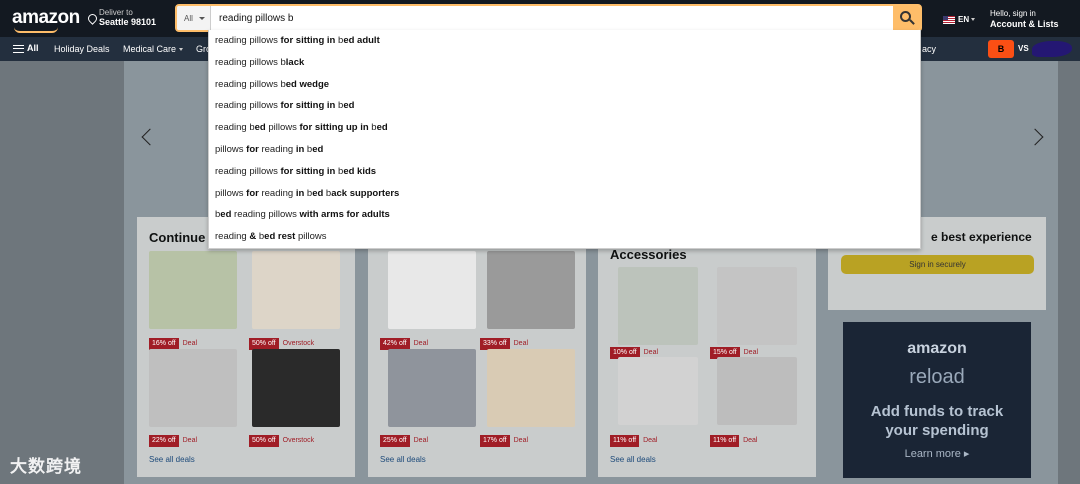 This screenshot has height=484, width=1080. I want to click on product-image-duvet-set, so click(432, 388).